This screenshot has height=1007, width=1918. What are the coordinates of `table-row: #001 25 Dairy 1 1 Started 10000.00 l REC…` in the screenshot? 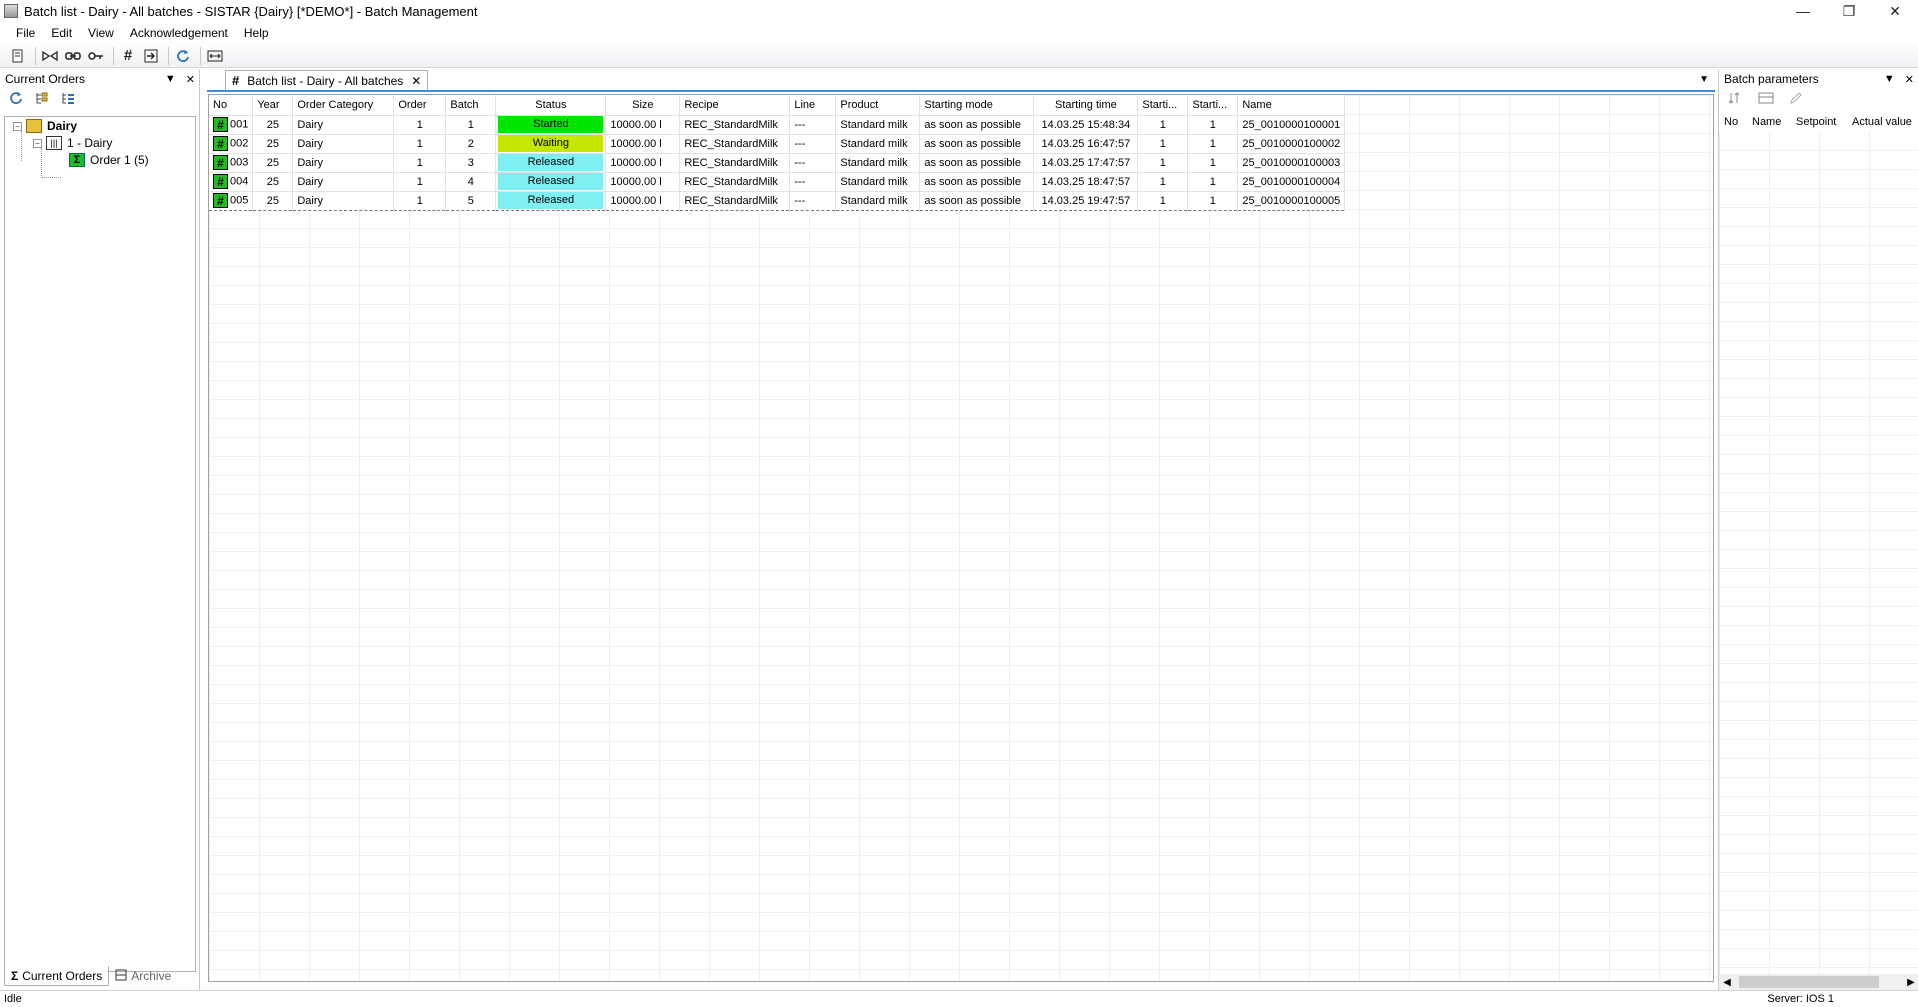 It's located at (777, 125).